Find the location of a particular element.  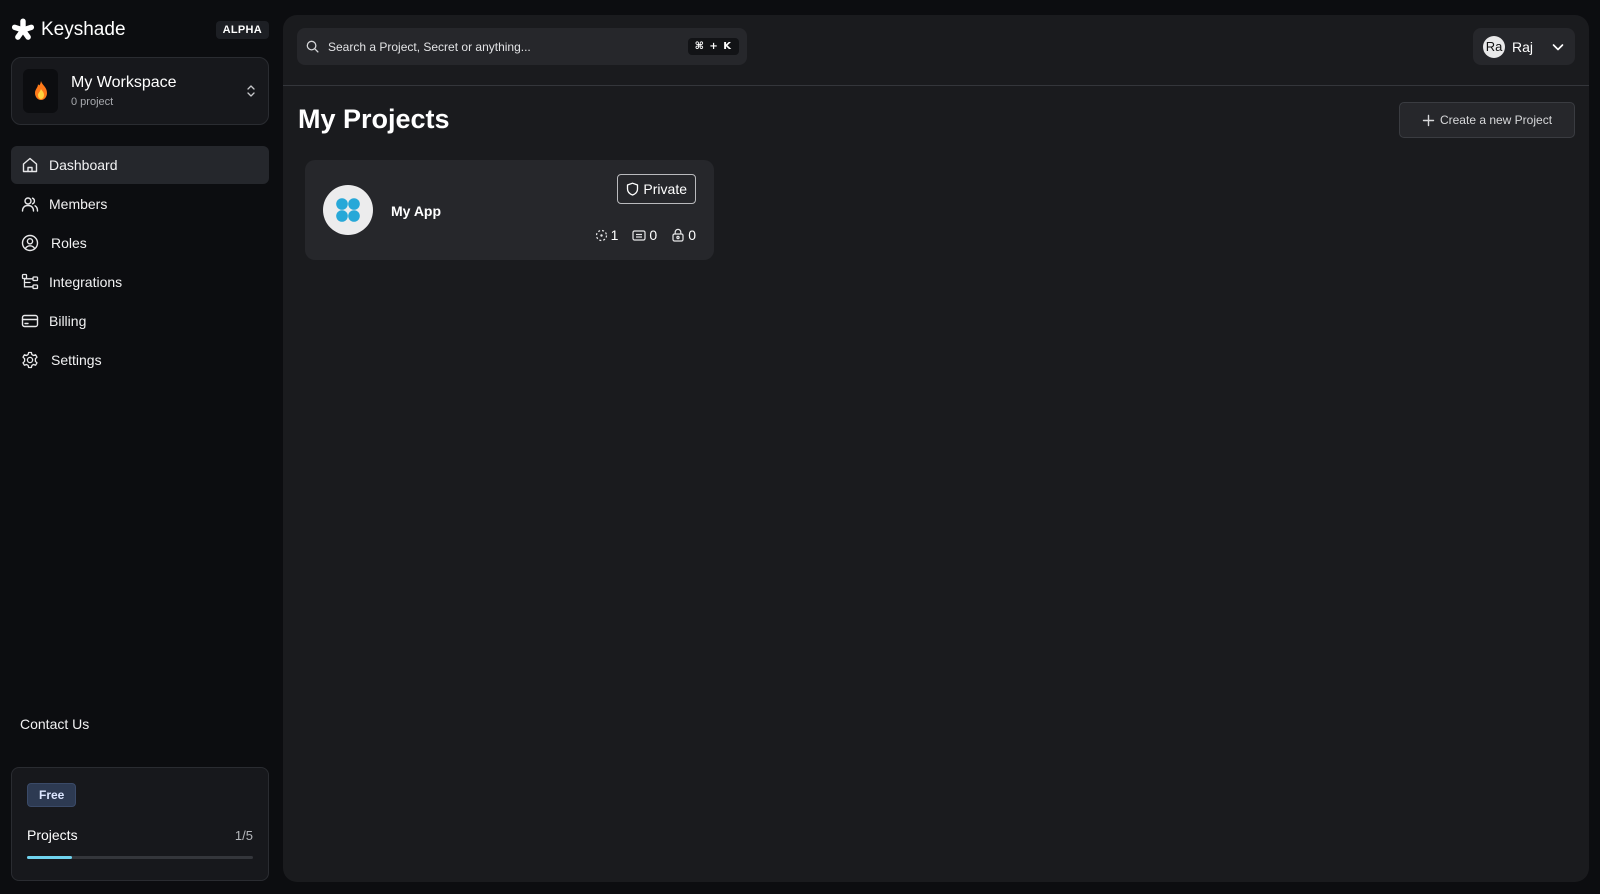

search-icon is located at coordinates (312, 46).